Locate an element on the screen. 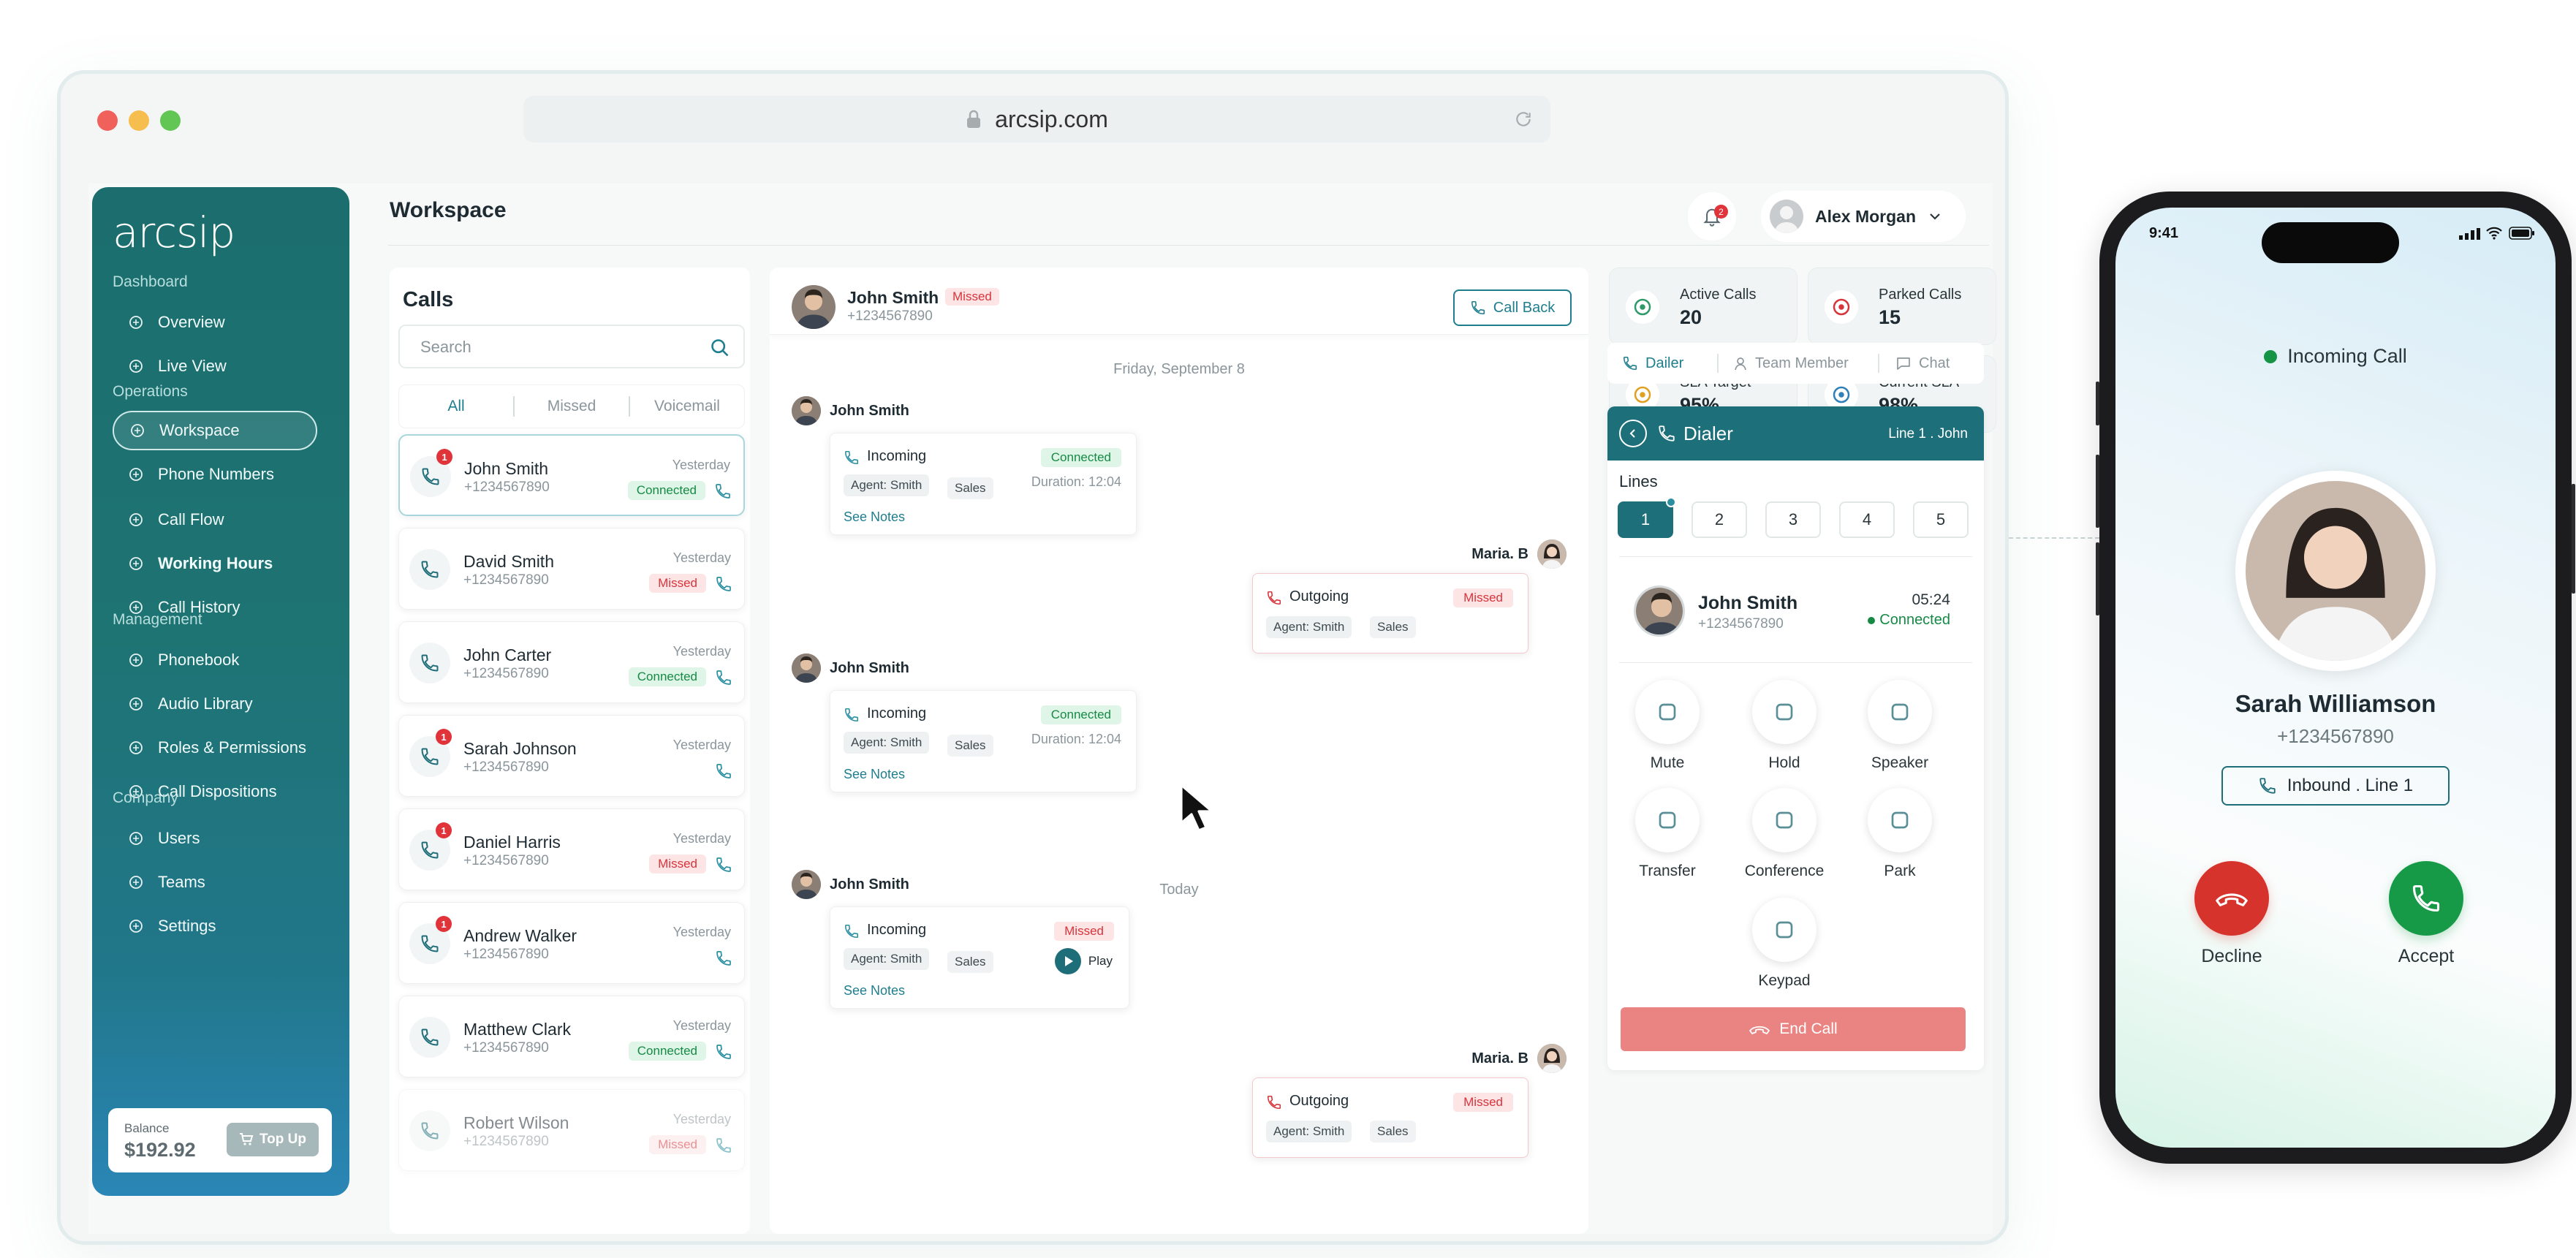  mute-button is located at coordinates (1667, 712).